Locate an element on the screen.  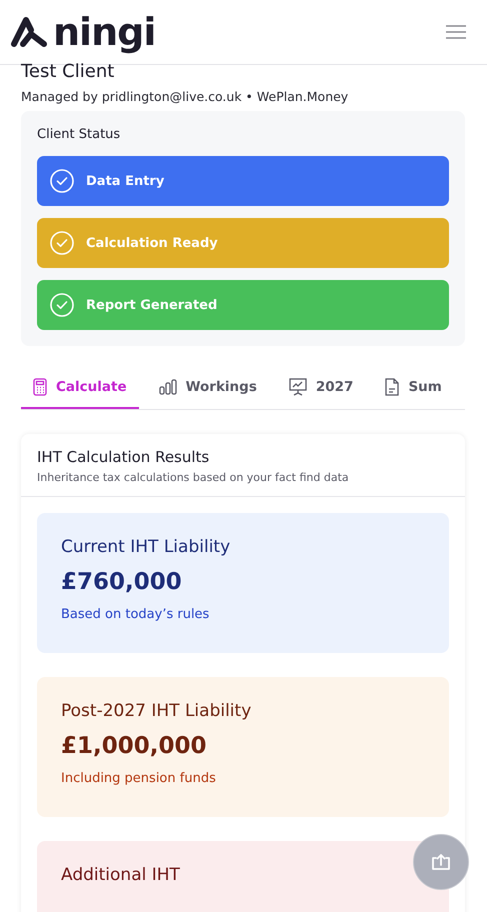
status-item: Report Generated is located at coordinates (243, 305).